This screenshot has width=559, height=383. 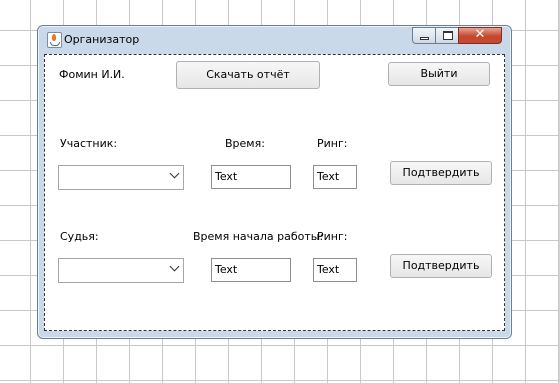 I want to click on start-time-label: Время начала работы:, so click(x=258, y=236).